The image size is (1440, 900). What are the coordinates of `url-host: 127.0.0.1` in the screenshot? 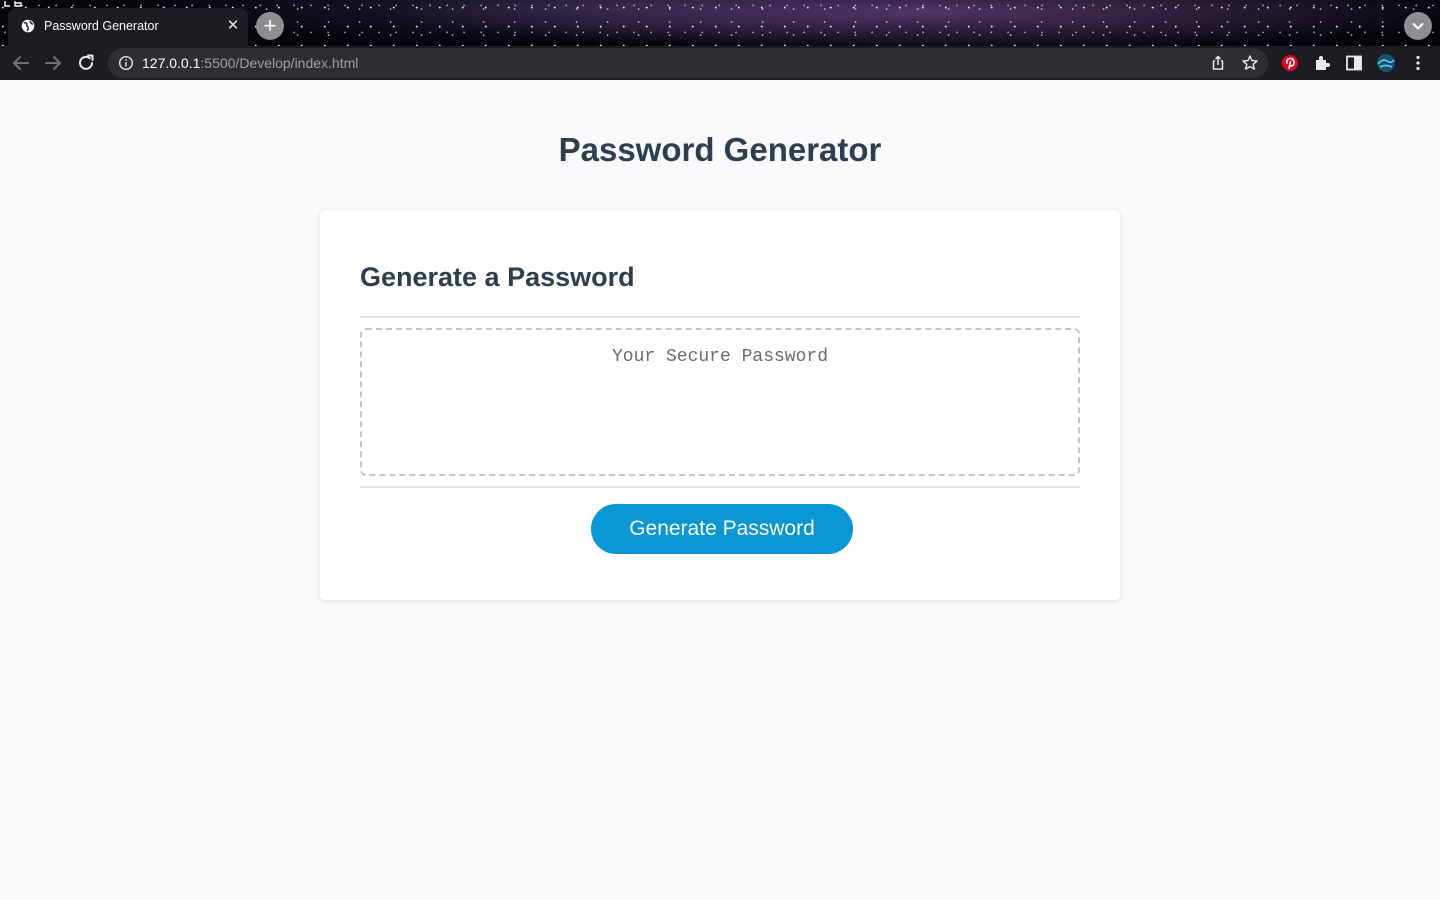 It's located at (171, 63).